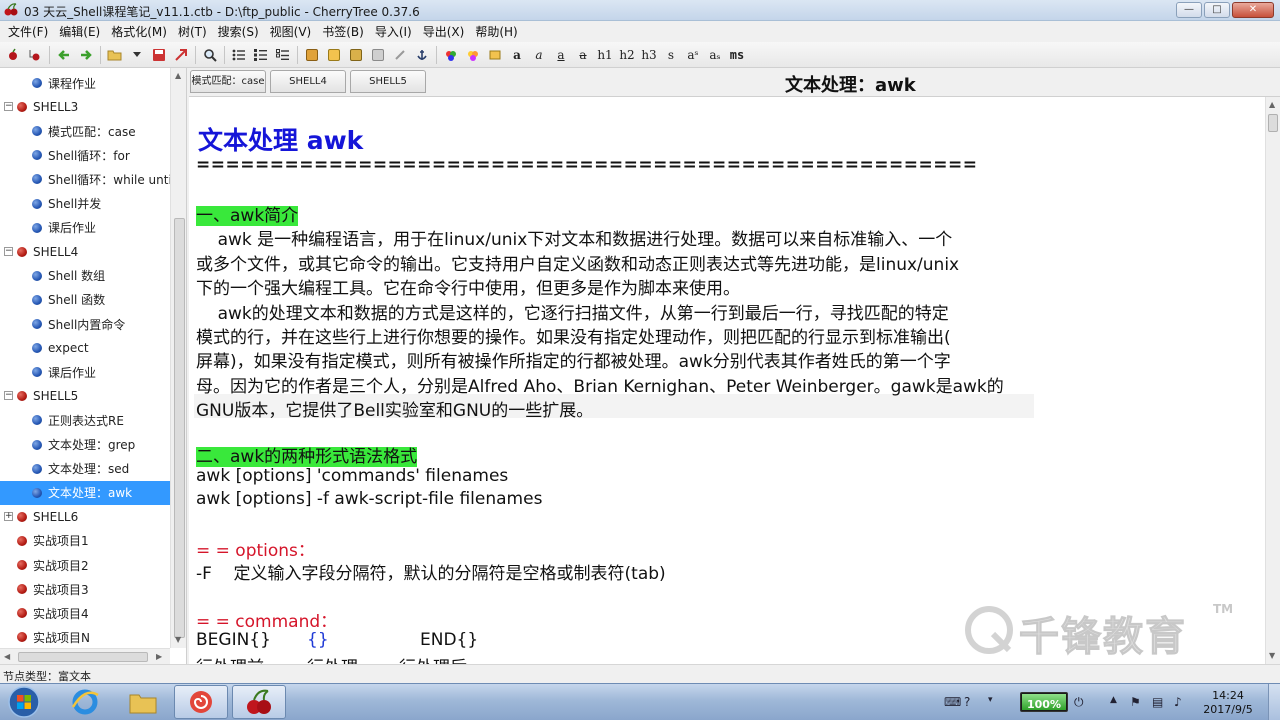  Describe the element at coordinates (649, 55) in the screenshot. I see `h3-button: h3` at that location.